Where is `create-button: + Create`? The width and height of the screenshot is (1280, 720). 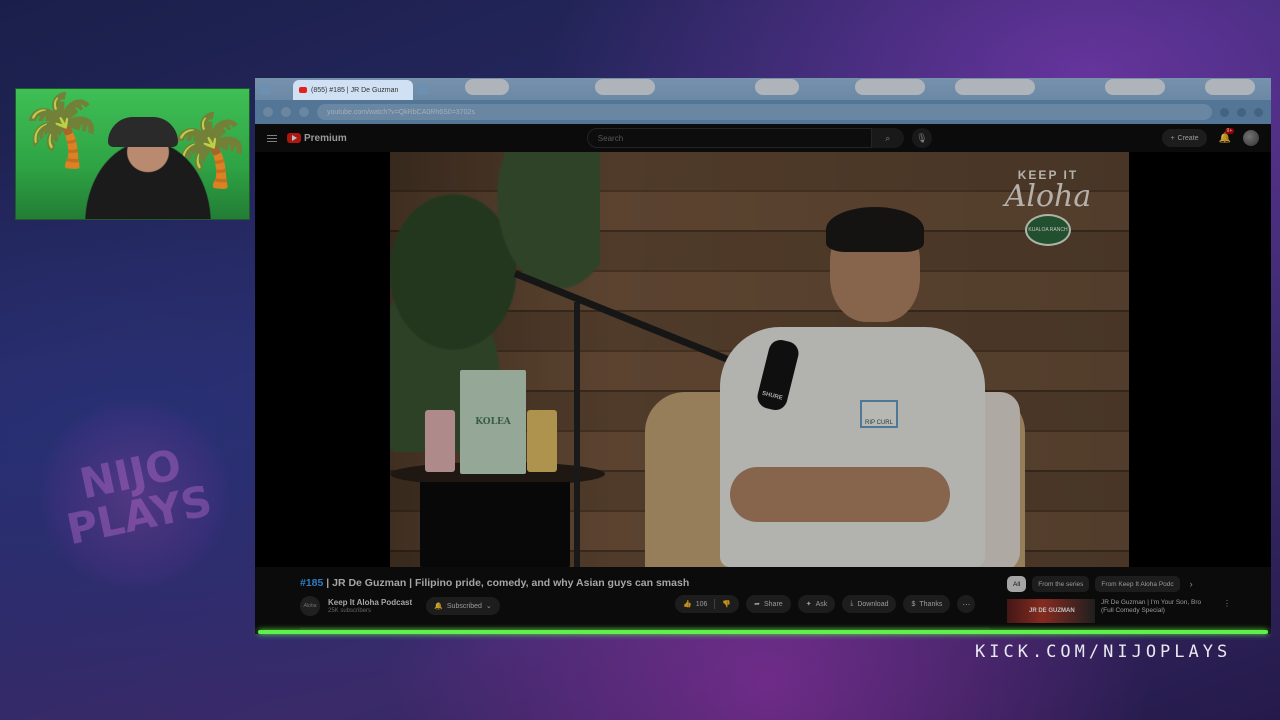 create-button: + Create is located at coordinates (1184, 138).